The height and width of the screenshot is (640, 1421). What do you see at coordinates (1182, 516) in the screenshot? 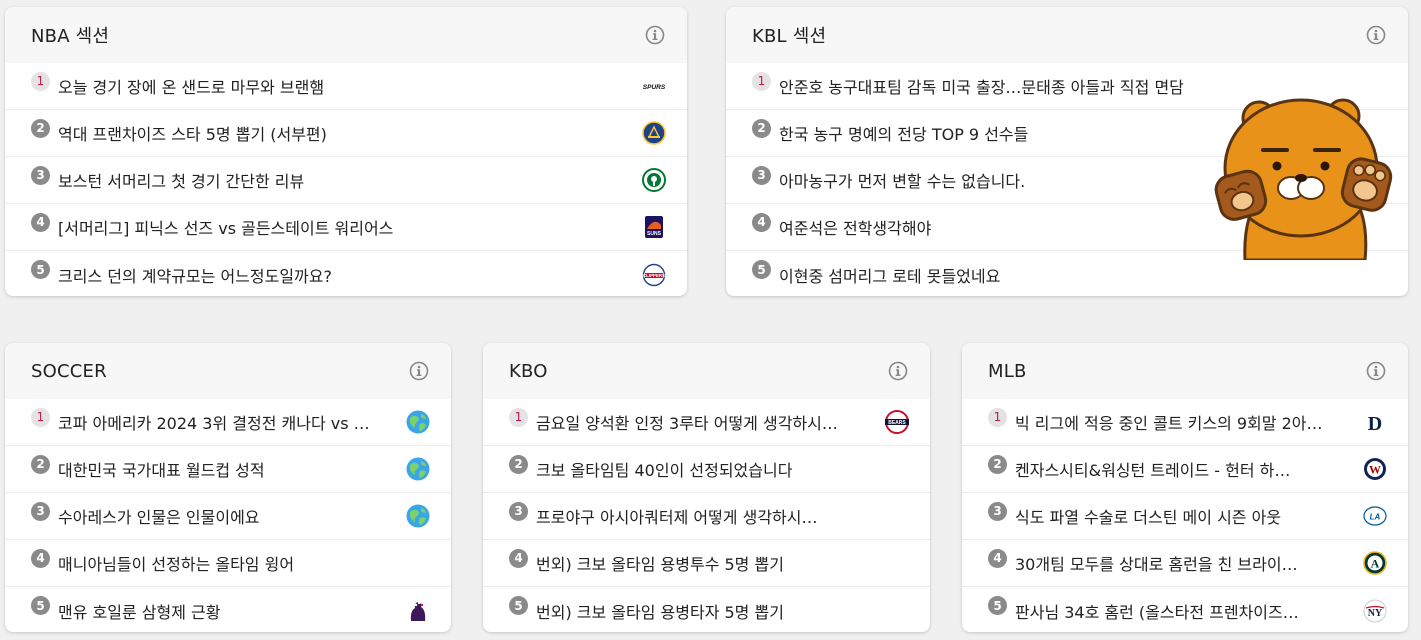
I see `post-title: 식도 파열 수술로 더스틴 메이 시즌 아웃` at bounding box center [1182, 516].